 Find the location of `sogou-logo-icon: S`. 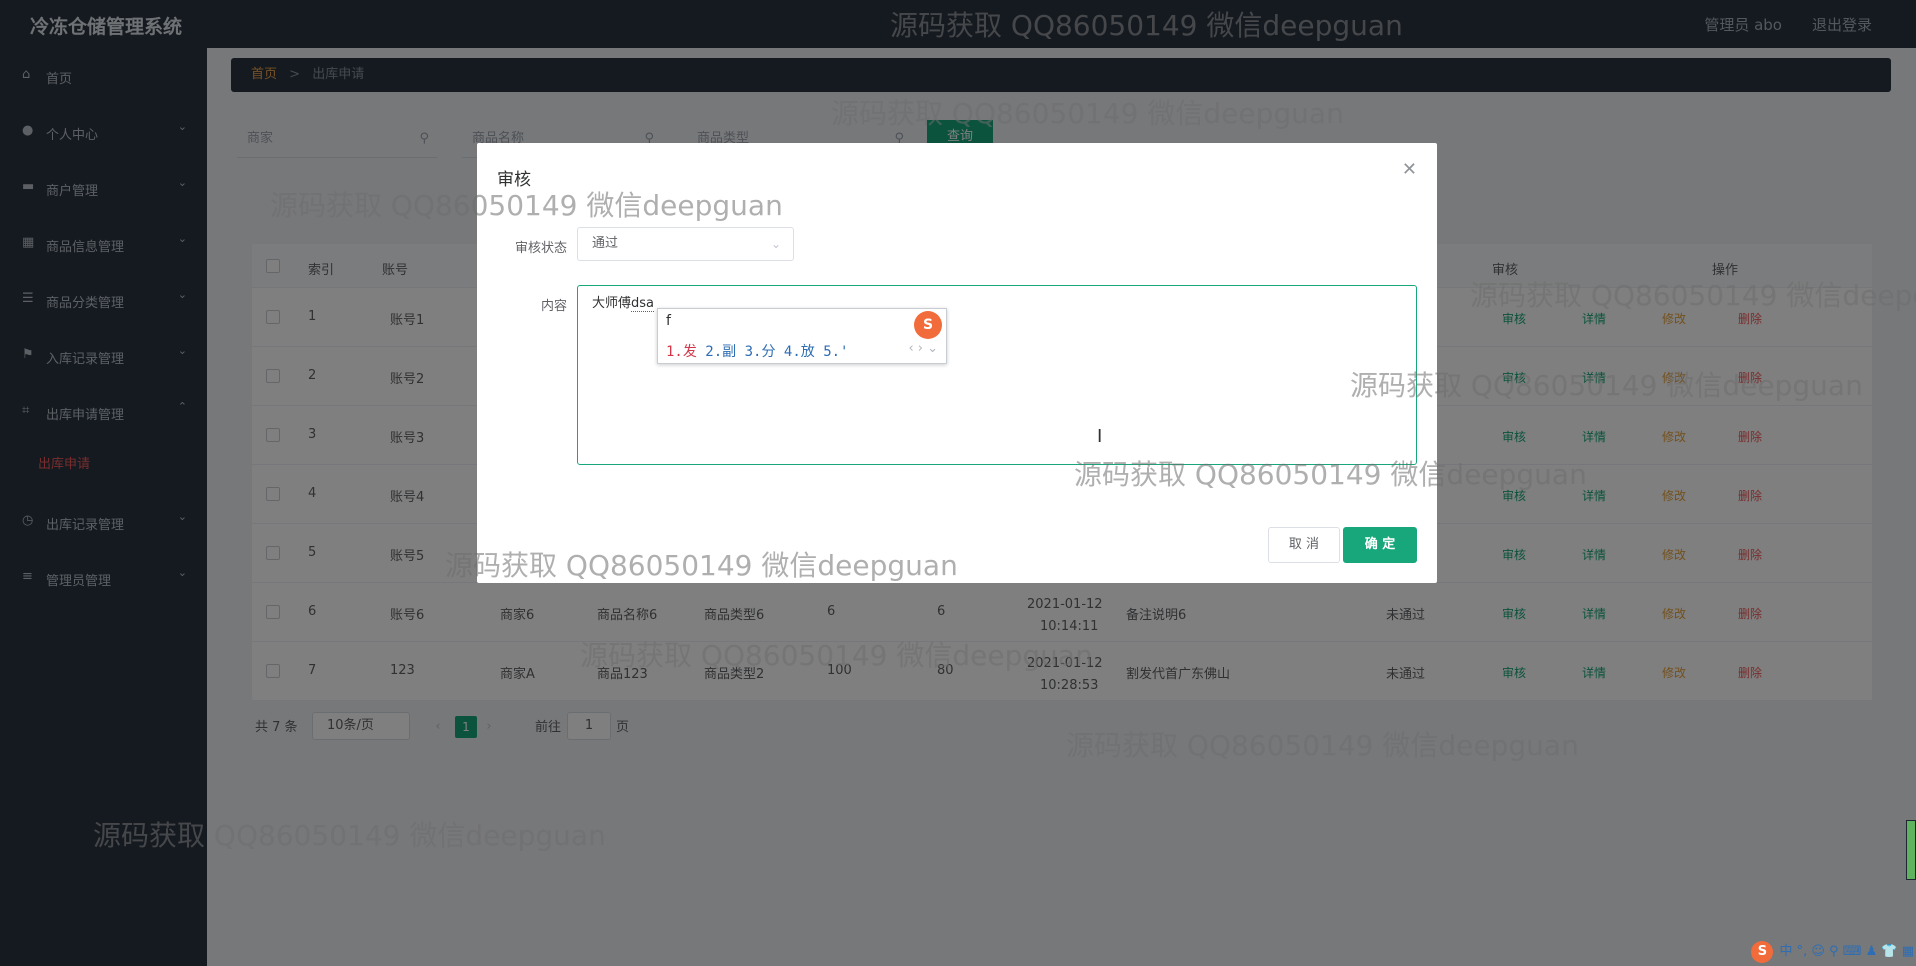

sogou-logo-icon: S is located at coordinates (928, 325).